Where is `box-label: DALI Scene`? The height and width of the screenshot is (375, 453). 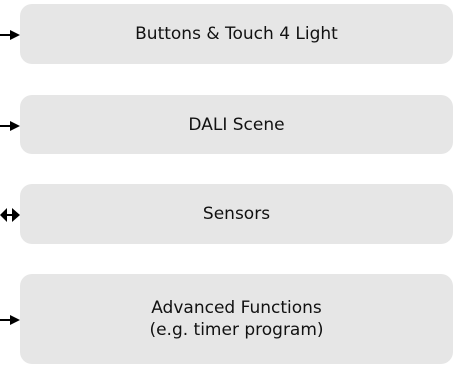 box-label: DALI Scene is located at coordinates (236, 124).